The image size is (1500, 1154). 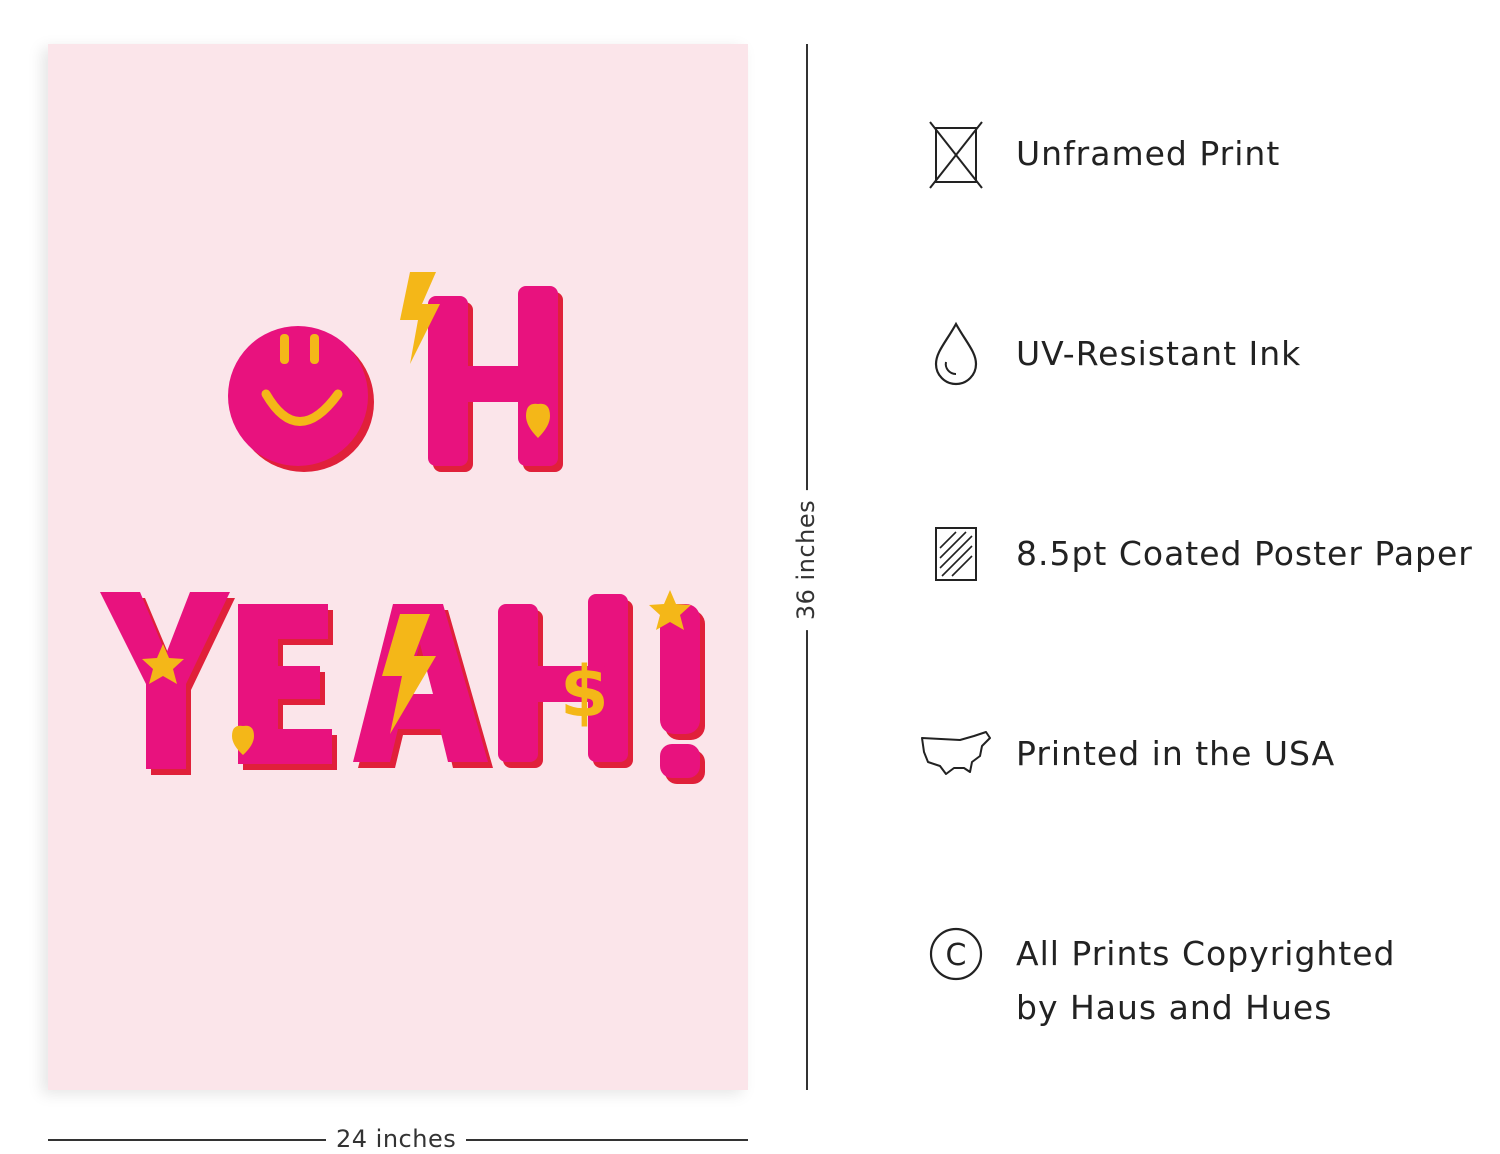 I want to click on feature-label: Printed in the USA, so click(x=1176, y=753).